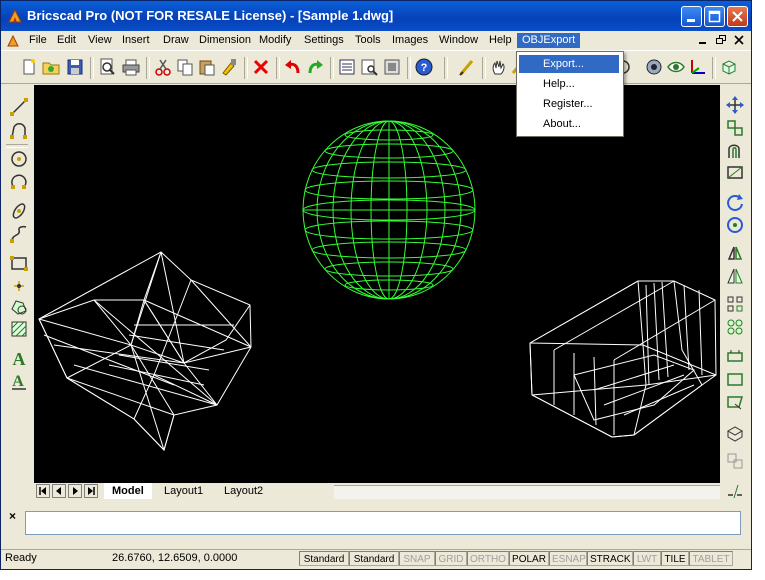 The height and width of the screenshot is (580, 765). What do you see at coordinates (698, 67) in the screenshot?
I see `ucs-icon` at bounding box center [698, 67].